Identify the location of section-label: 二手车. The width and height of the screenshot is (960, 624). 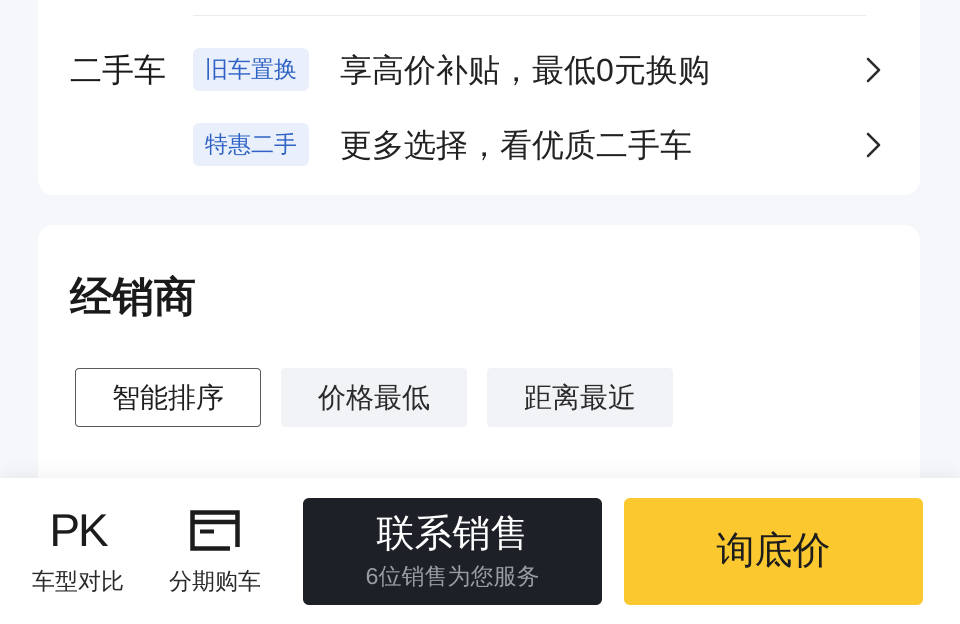
(118, 70).